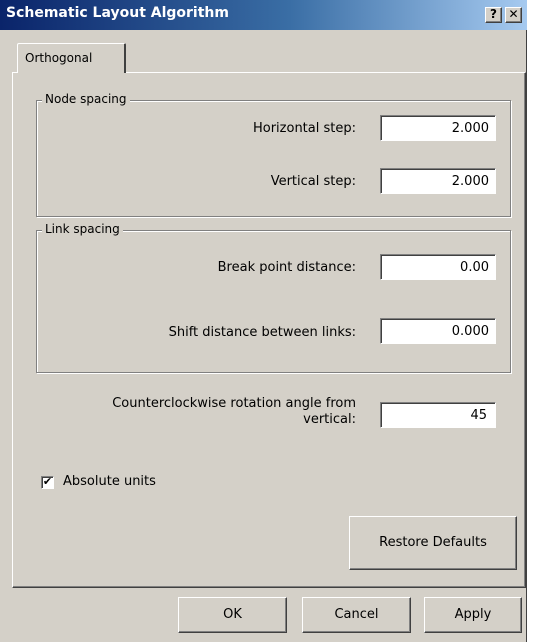 This screenshot has width=540, height=642. Describe the element at coordinates (234, 403) in the screenshot. I see `rotation-angle-label-line1: Counterclockwise rotation angle from` at that location.